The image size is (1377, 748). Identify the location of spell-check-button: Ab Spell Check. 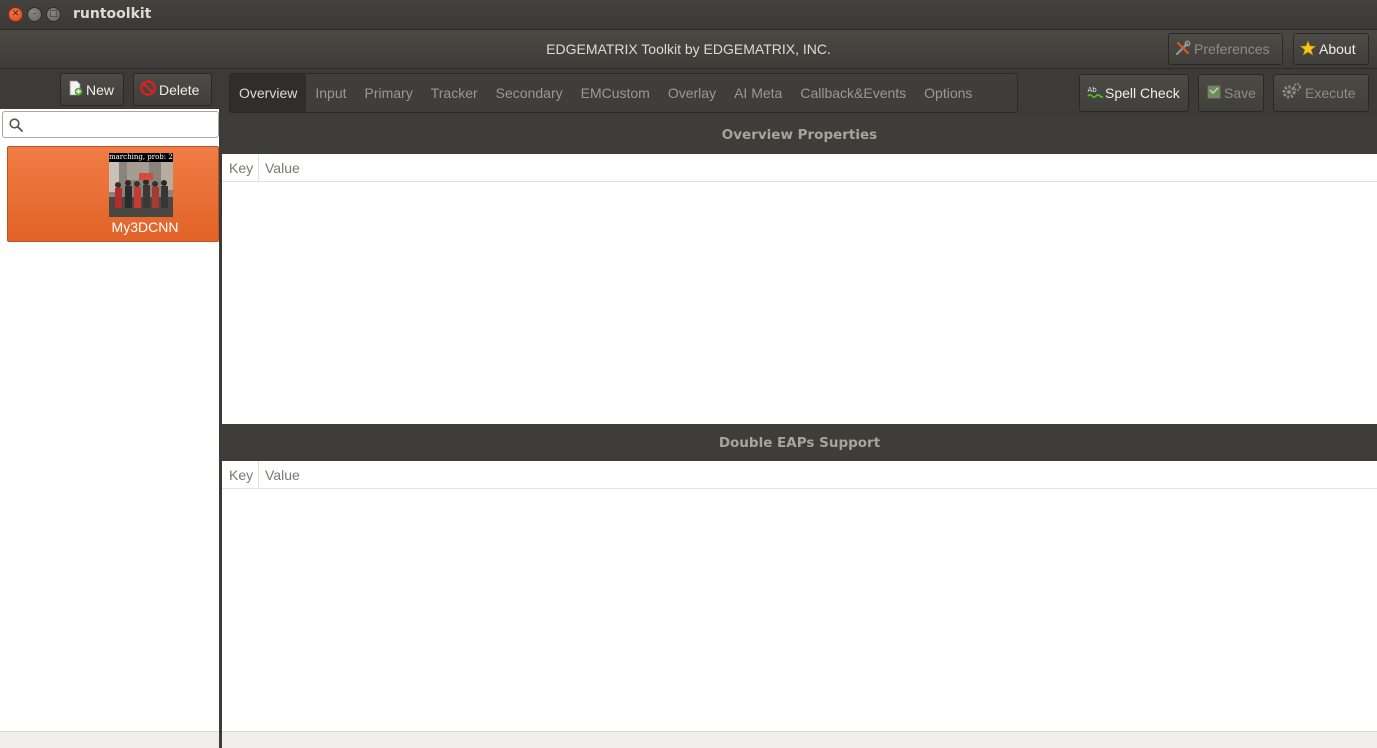
(1134, 93).